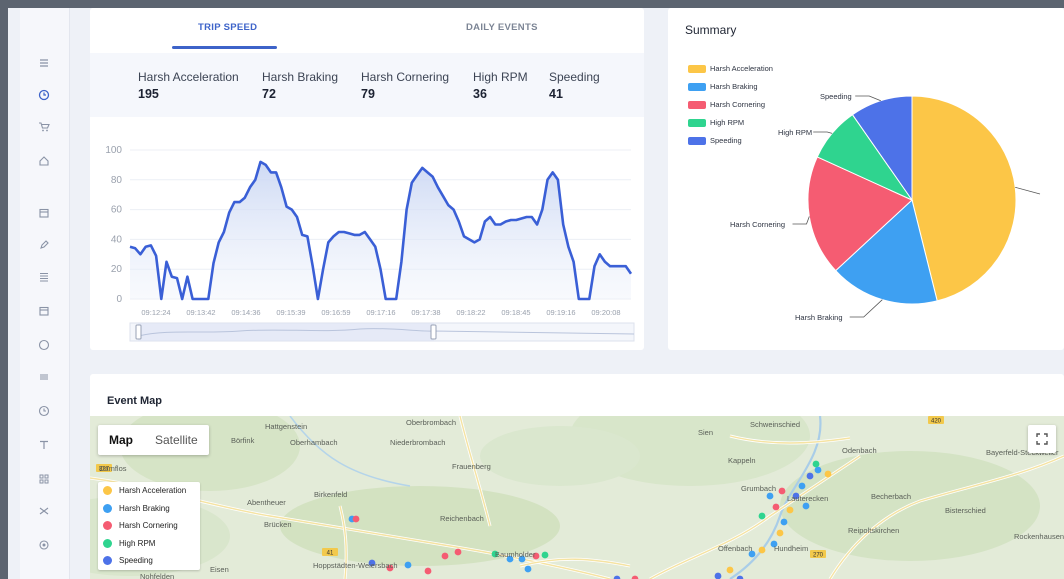  What do you see at coordinates (117, 210) in the screenshot?
I see `y-tick-label: 60` at bounding box center [117, 210].